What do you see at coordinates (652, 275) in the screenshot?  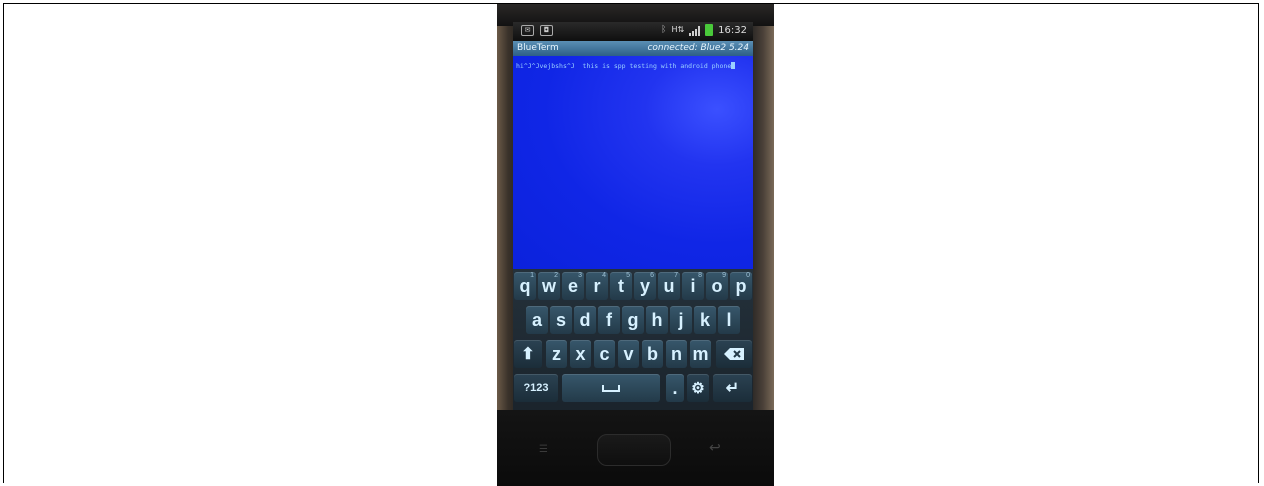 I see `key-hint: 6` at bounding box center [652, 275].